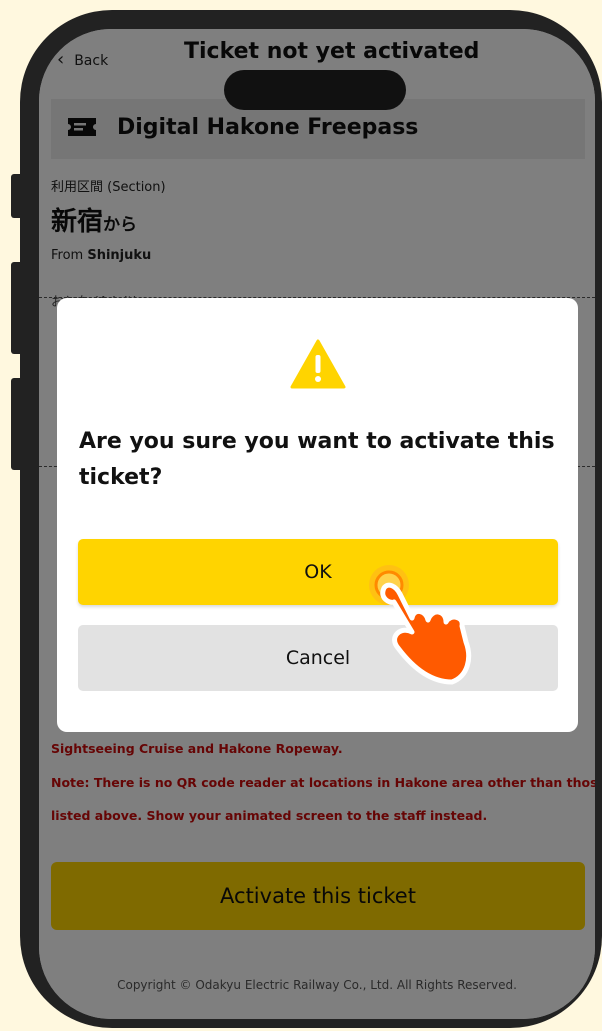 The image size is (602, 1031). What do you see at coordinates (315, 90) in the screenshot?
I see `dynamic-island` at bounding box center [315, 90].